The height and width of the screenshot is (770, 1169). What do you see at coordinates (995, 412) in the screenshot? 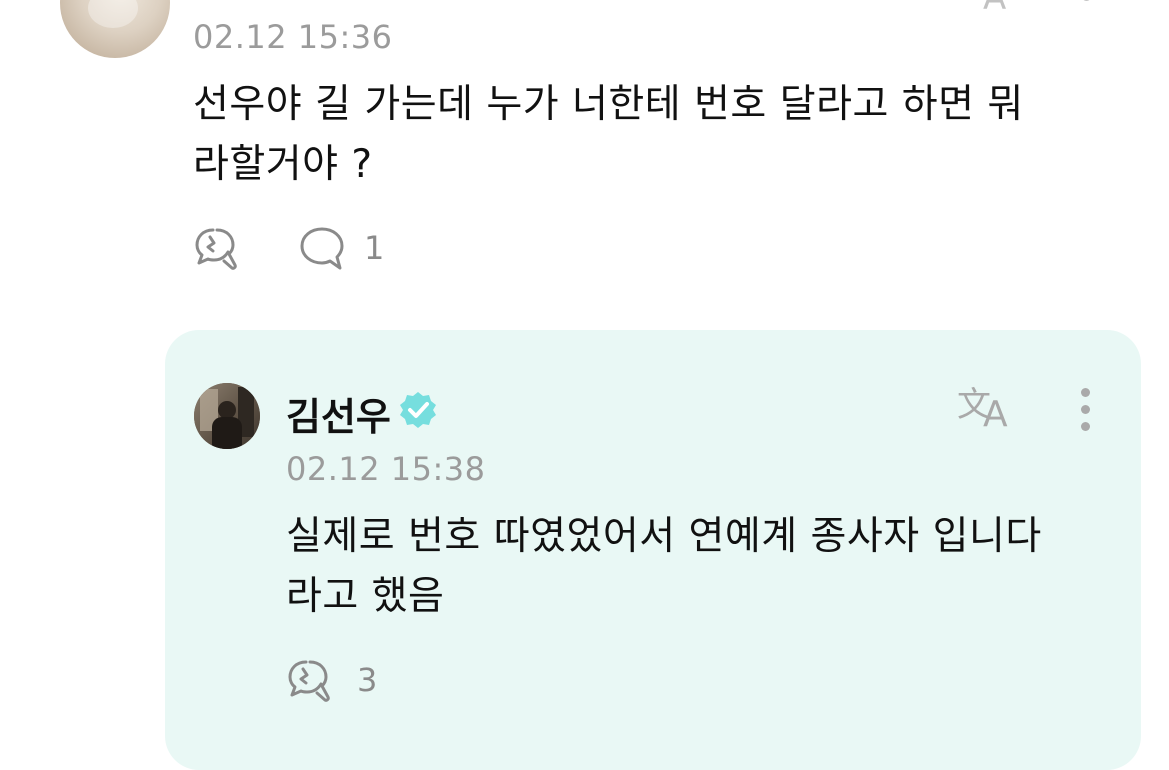
I see `svg-text: A` at bounding box center [995, 412].